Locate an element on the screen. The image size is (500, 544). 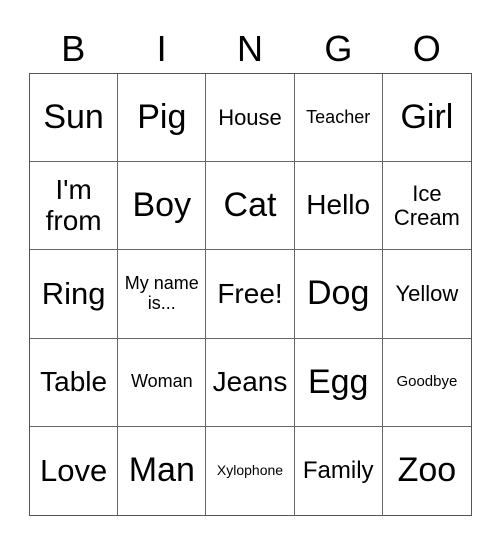
bingo-cell: Cat is located at coordinates (250, 206).